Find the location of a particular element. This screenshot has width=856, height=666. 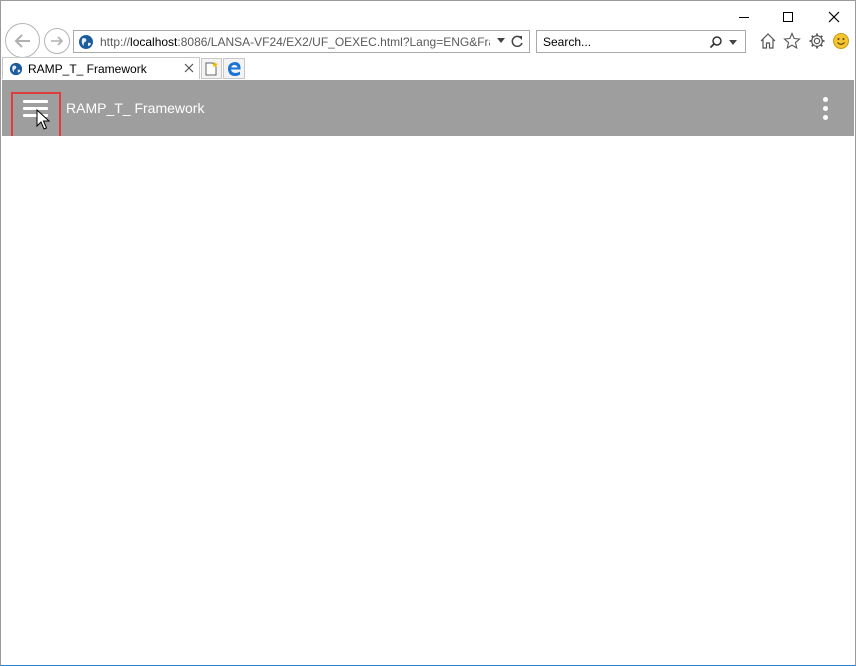

open-edge-button is located at coordinates (234, 68).